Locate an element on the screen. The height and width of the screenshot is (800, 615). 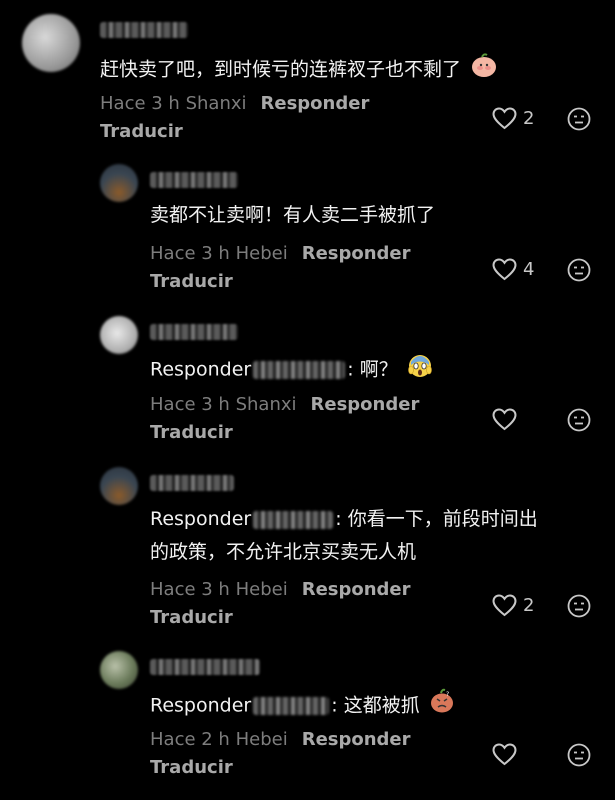
like-count: 4 is located at coordinates (529, 269).